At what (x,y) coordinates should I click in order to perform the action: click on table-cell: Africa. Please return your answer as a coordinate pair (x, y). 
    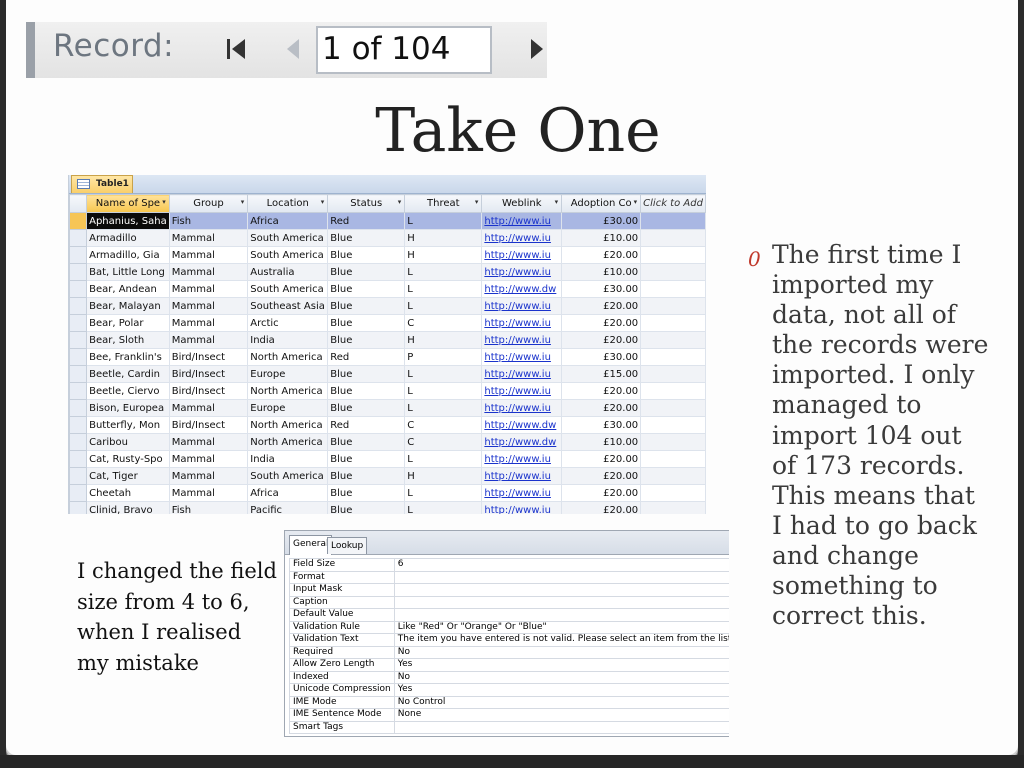
    Looking at the image, I should click on (288, 493).